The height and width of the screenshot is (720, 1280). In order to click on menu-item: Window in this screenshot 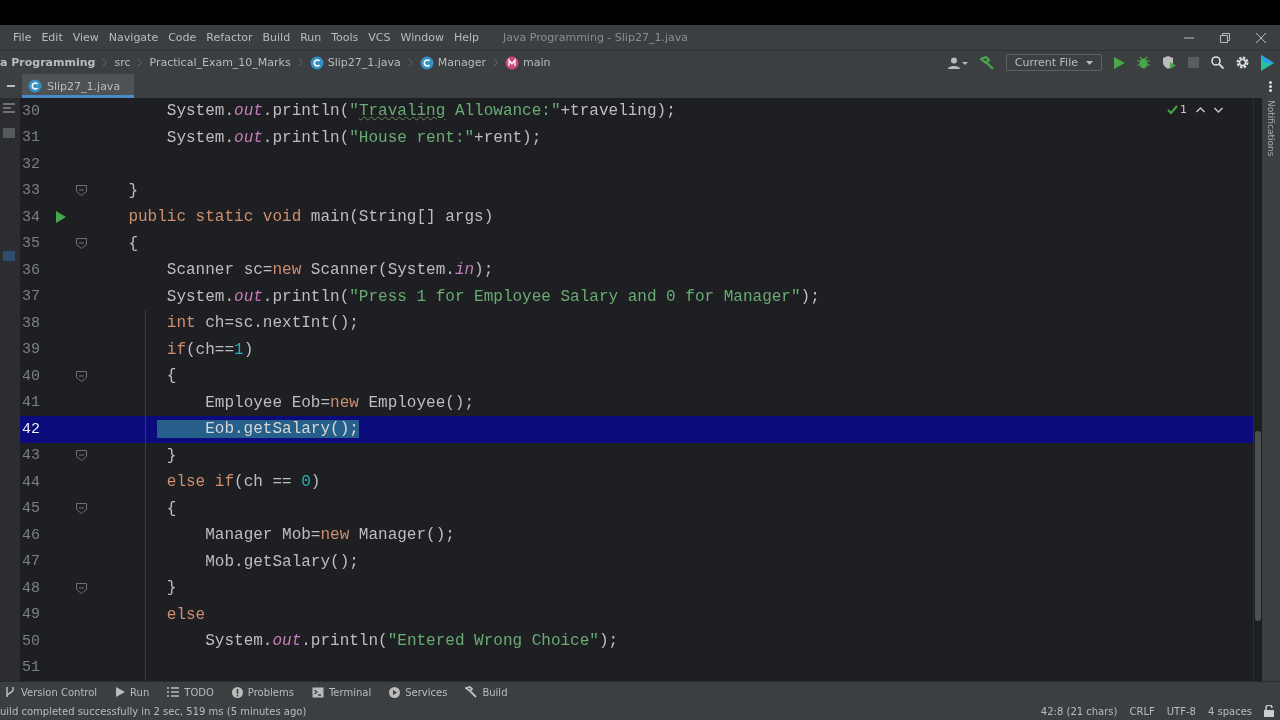, I will do `click(422, 37)`.